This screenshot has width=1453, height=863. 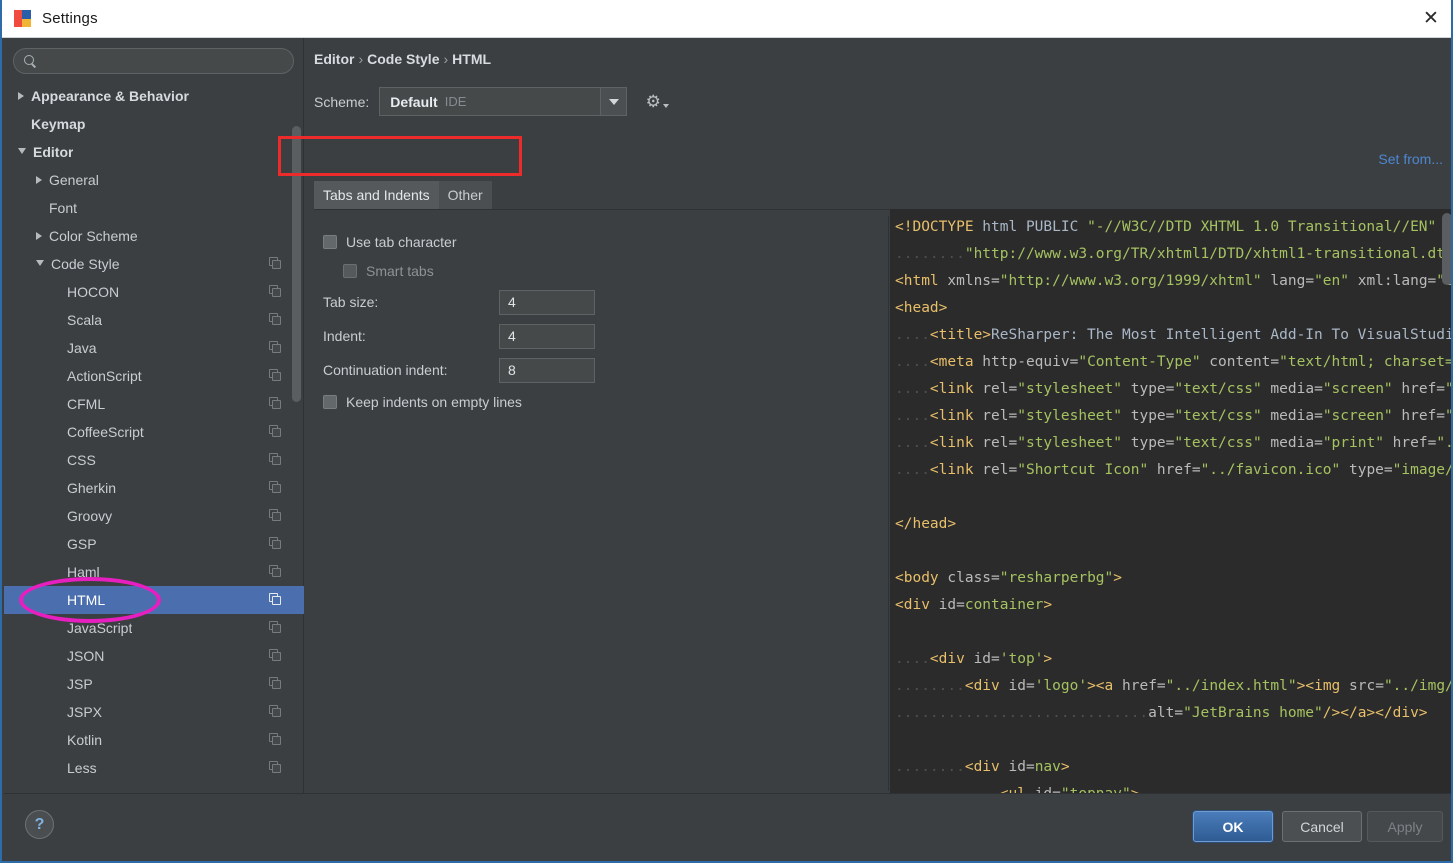 I want to click on sidebar-item-keymap: Keymap, so click(x=154, y=124).